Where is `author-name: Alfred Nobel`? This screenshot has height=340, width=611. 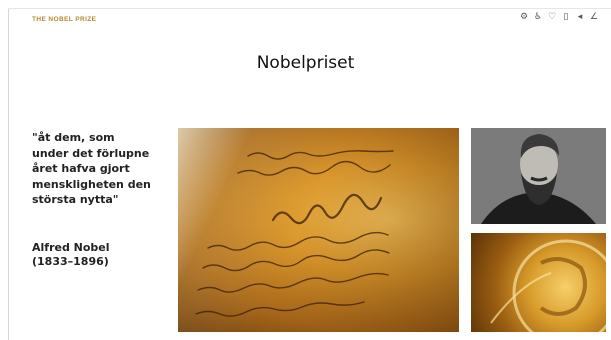
author-name: Alfred Nobel is located at coordinates (71, 247).